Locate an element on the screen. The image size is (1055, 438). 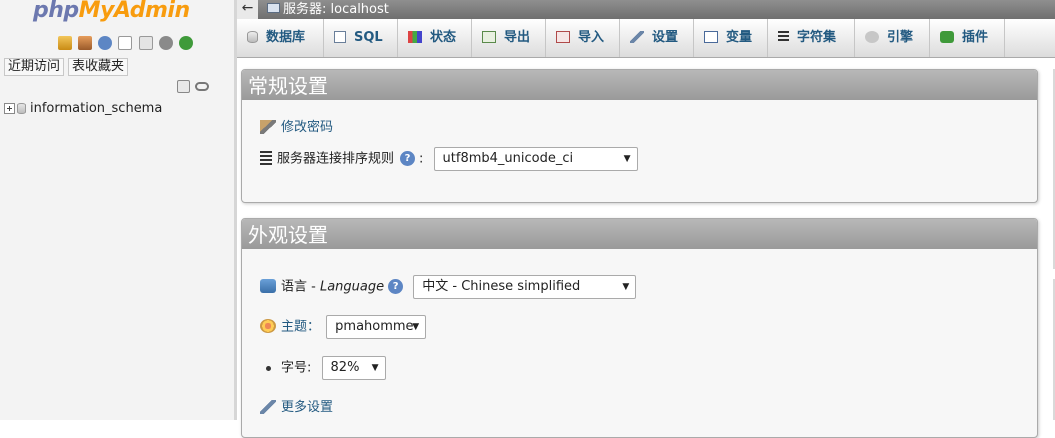
fontsize-select: 82% ▼ is located at coordinates (353, 368).